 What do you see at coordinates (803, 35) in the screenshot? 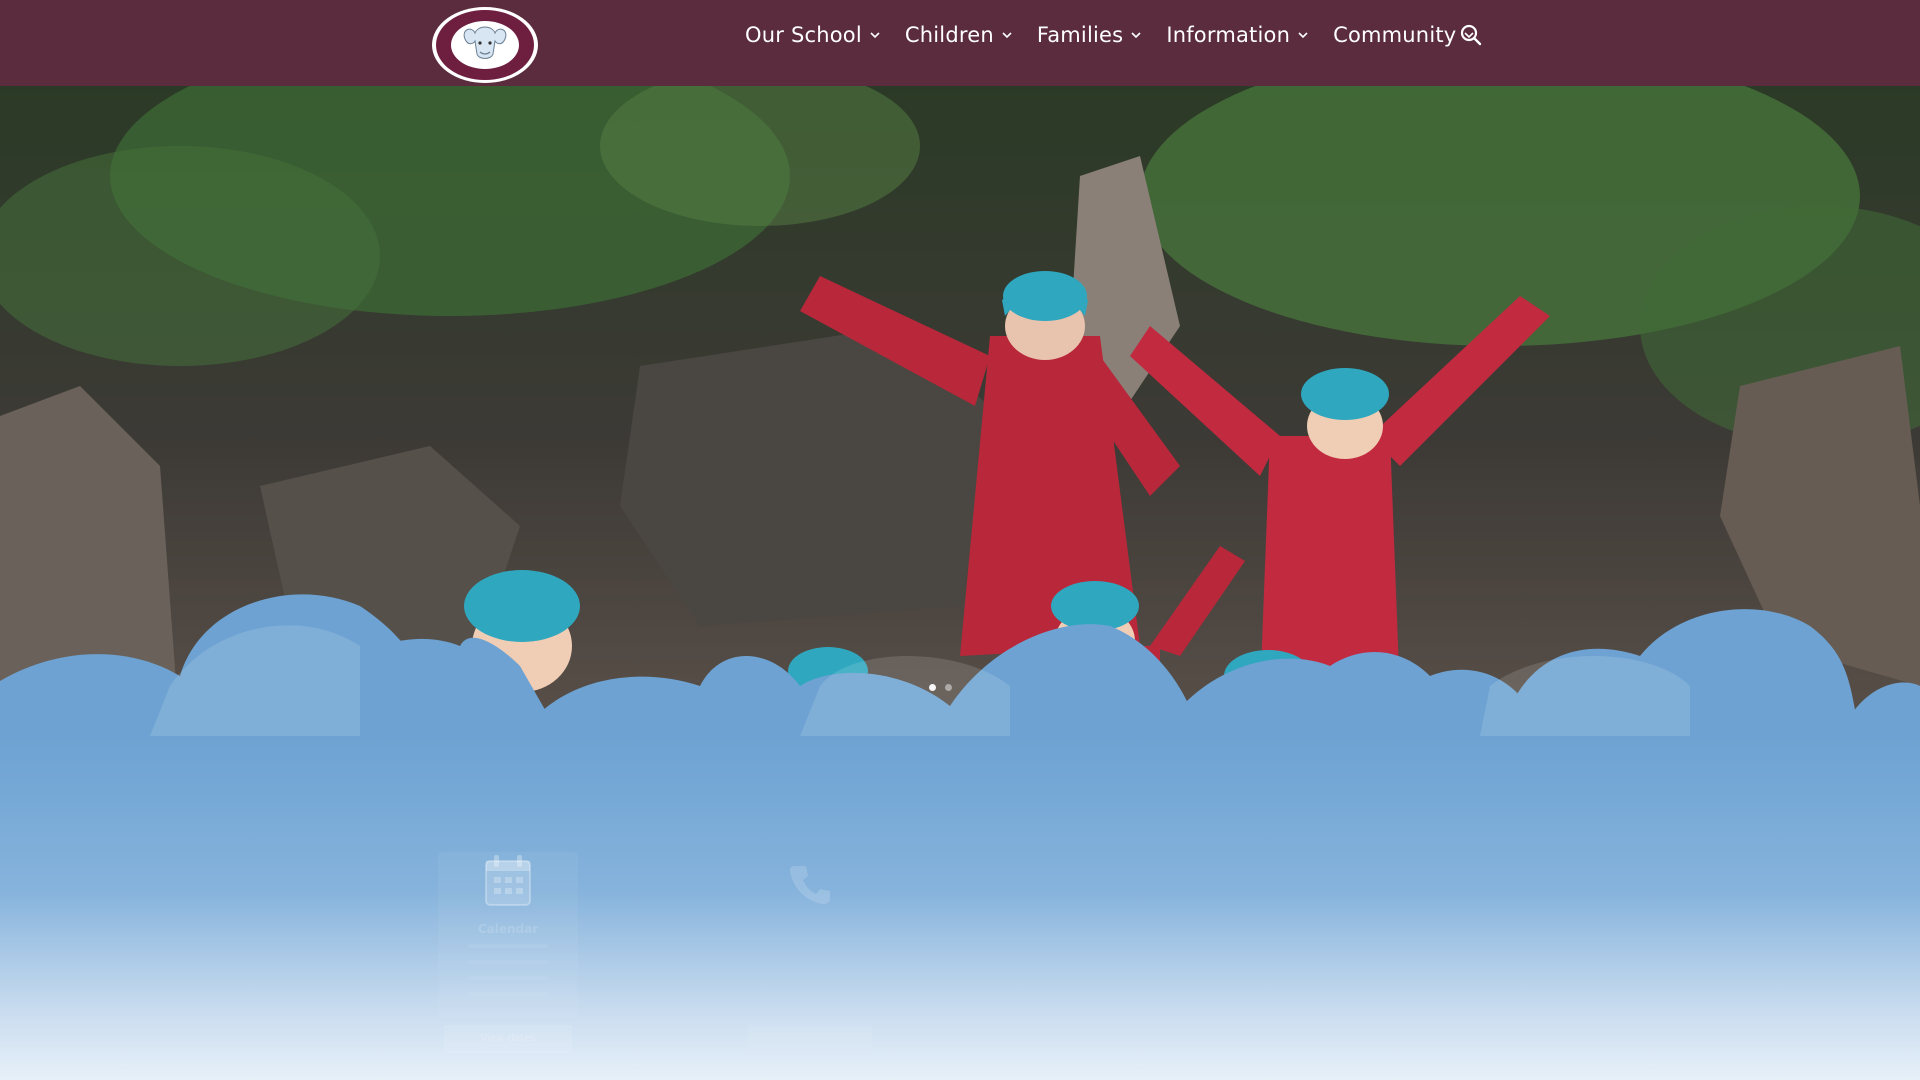
I see `nav-label: Our School` at bounding box center [803, 35].